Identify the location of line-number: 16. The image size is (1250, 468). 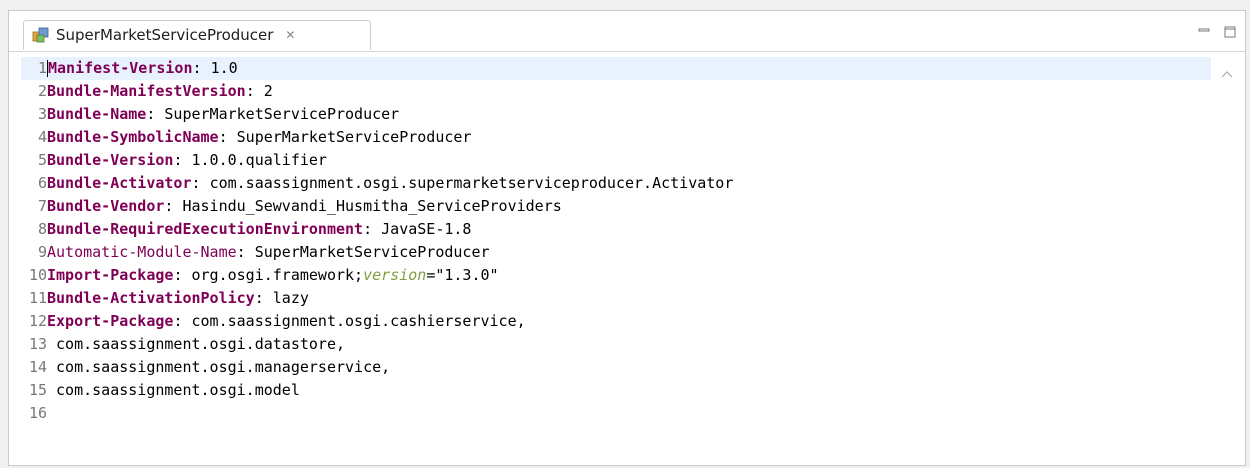
(37, 413).